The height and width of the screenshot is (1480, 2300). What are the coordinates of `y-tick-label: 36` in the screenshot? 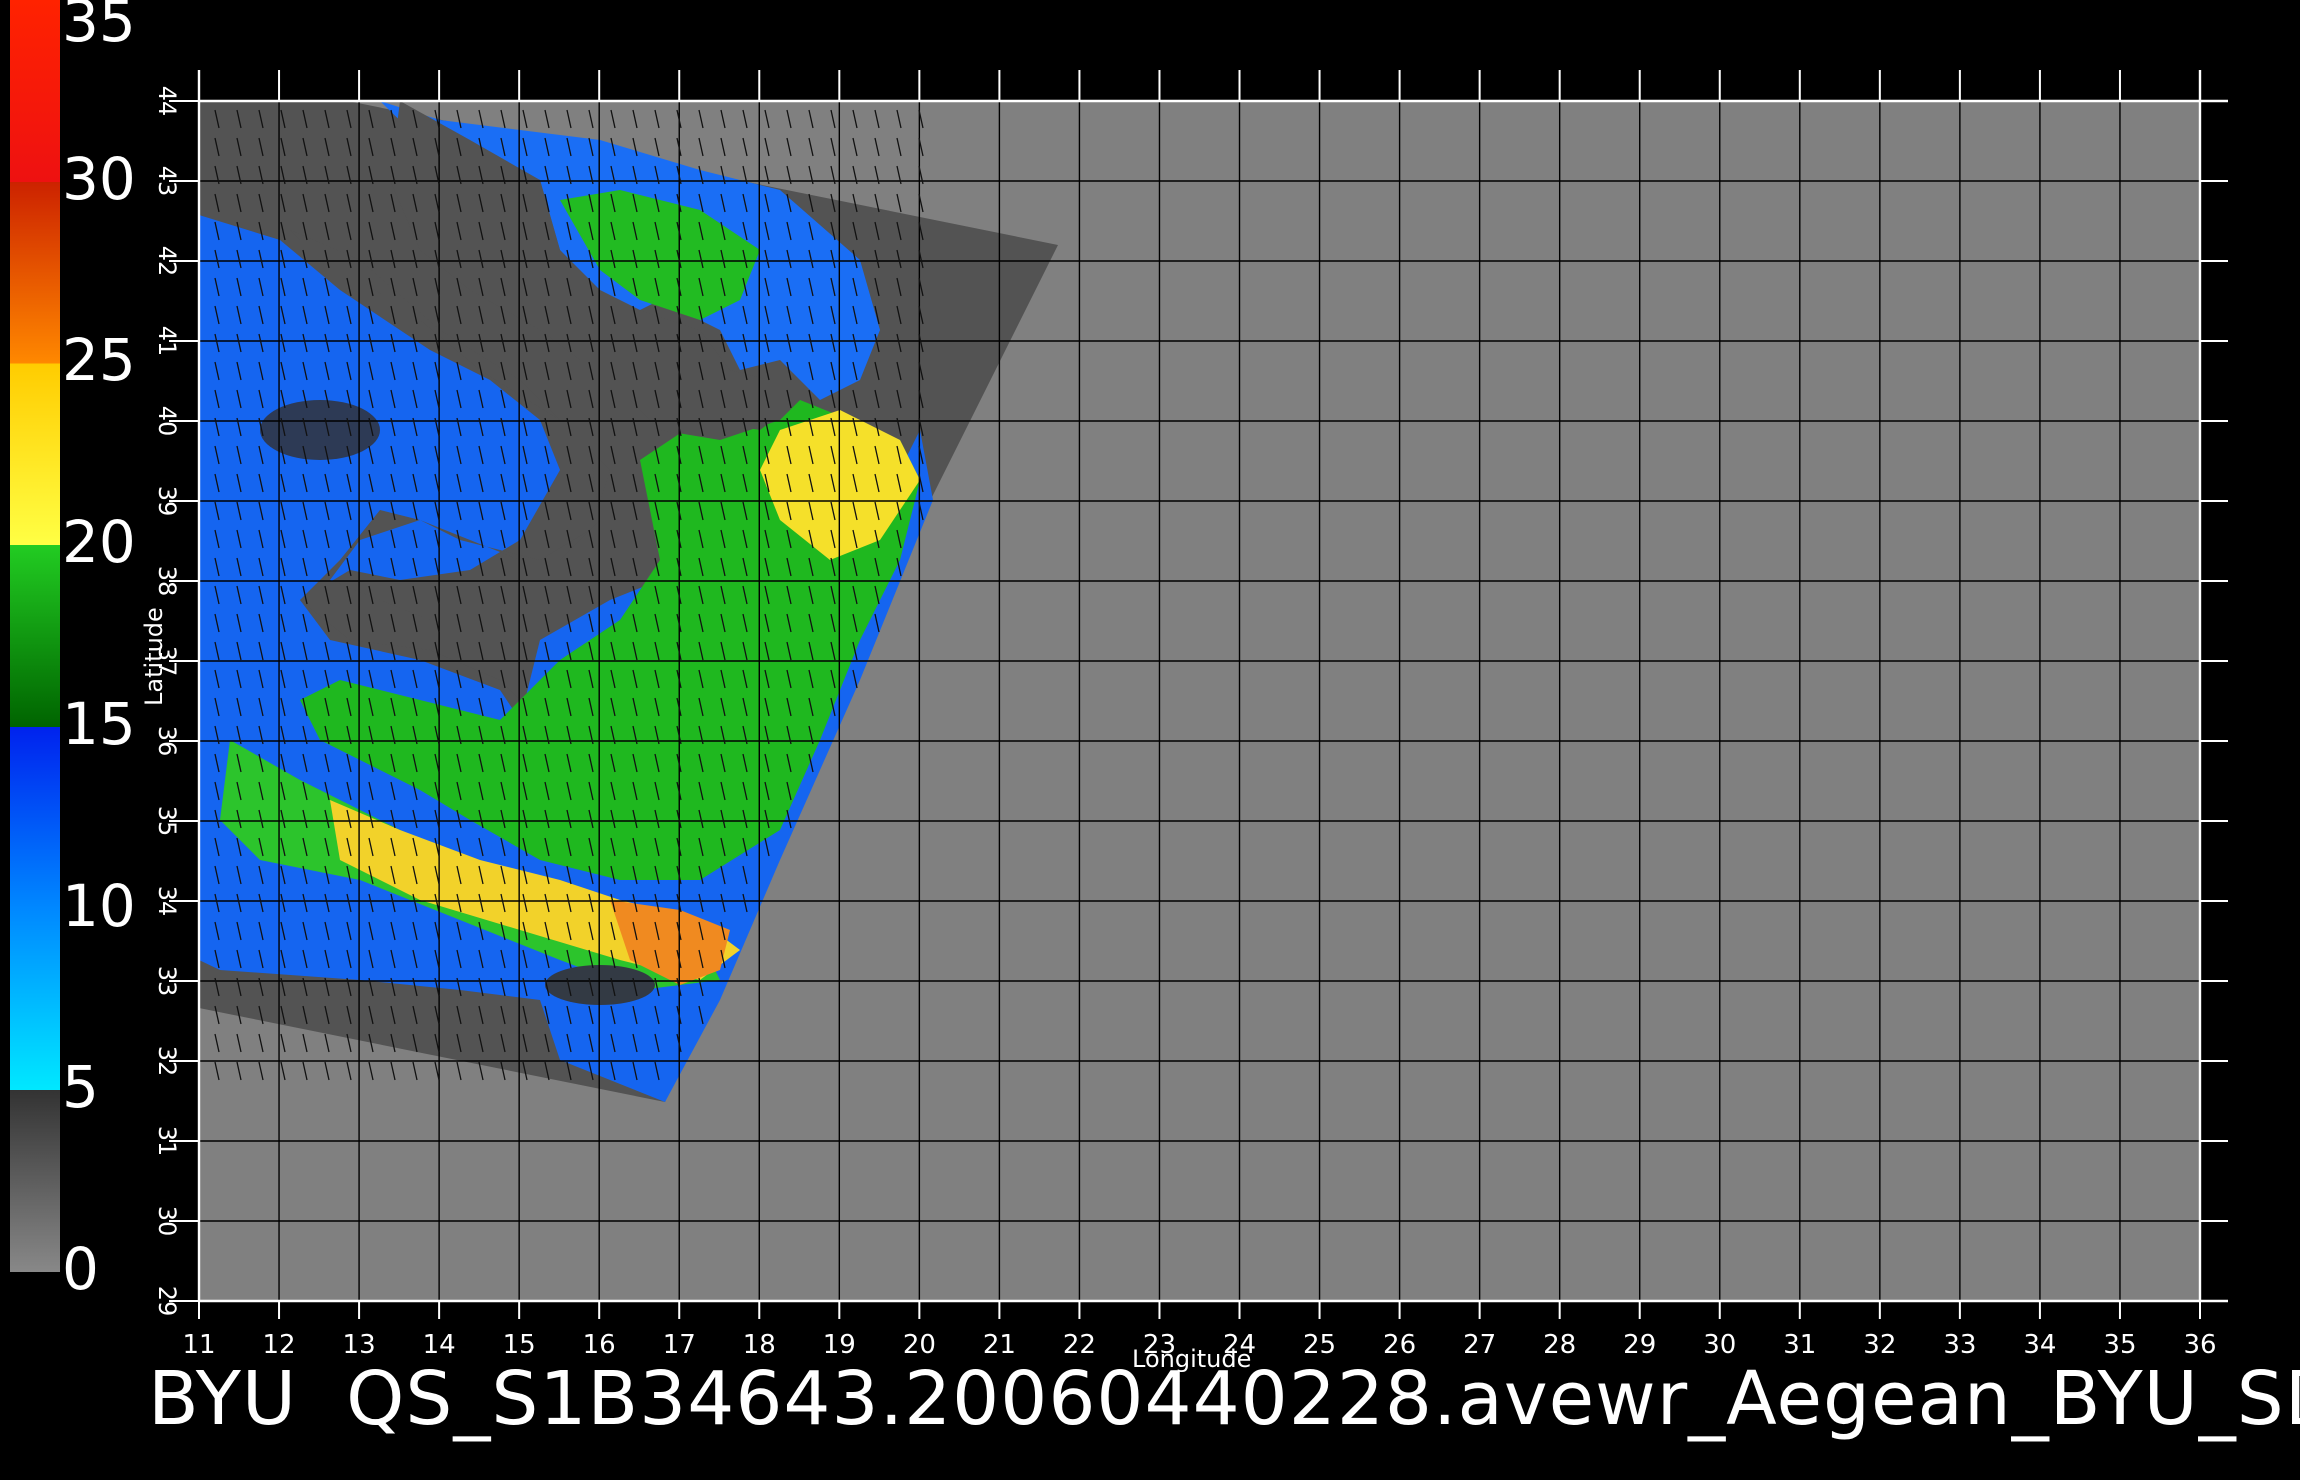 It's located at (167, 741).